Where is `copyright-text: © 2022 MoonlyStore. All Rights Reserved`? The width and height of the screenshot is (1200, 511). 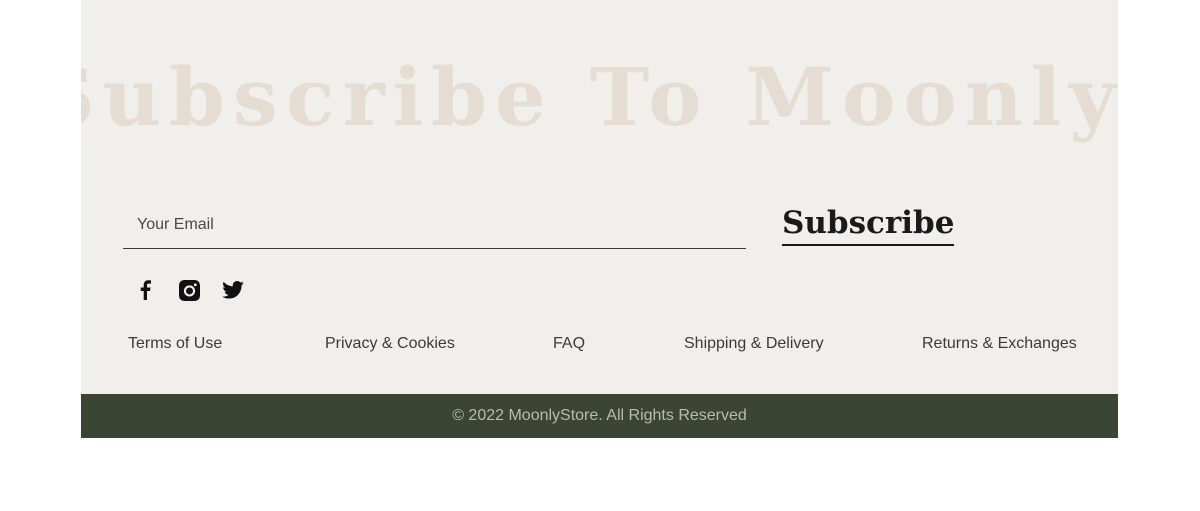 copyright-text: © 2022 MoonlyStore. All Rights Reserved is located at coordinates (599, 415).